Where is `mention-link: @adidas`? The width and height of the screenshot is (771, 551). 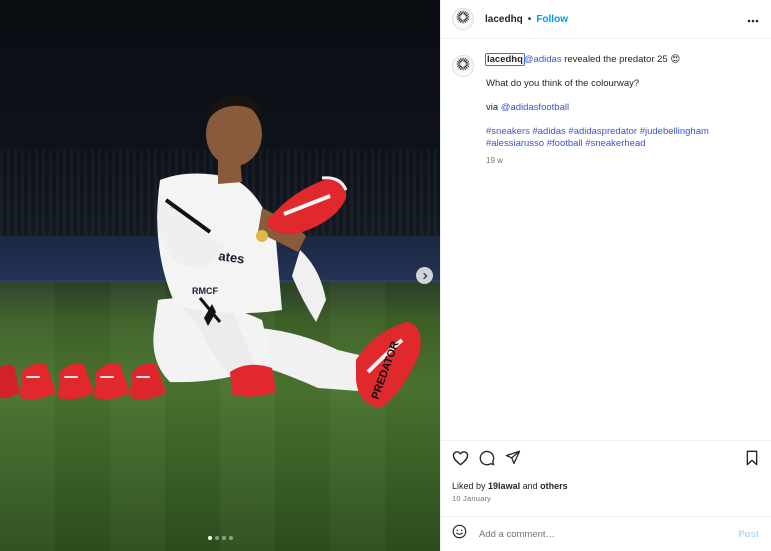
mention-link: @adidas is located at coordinates (543, 59).